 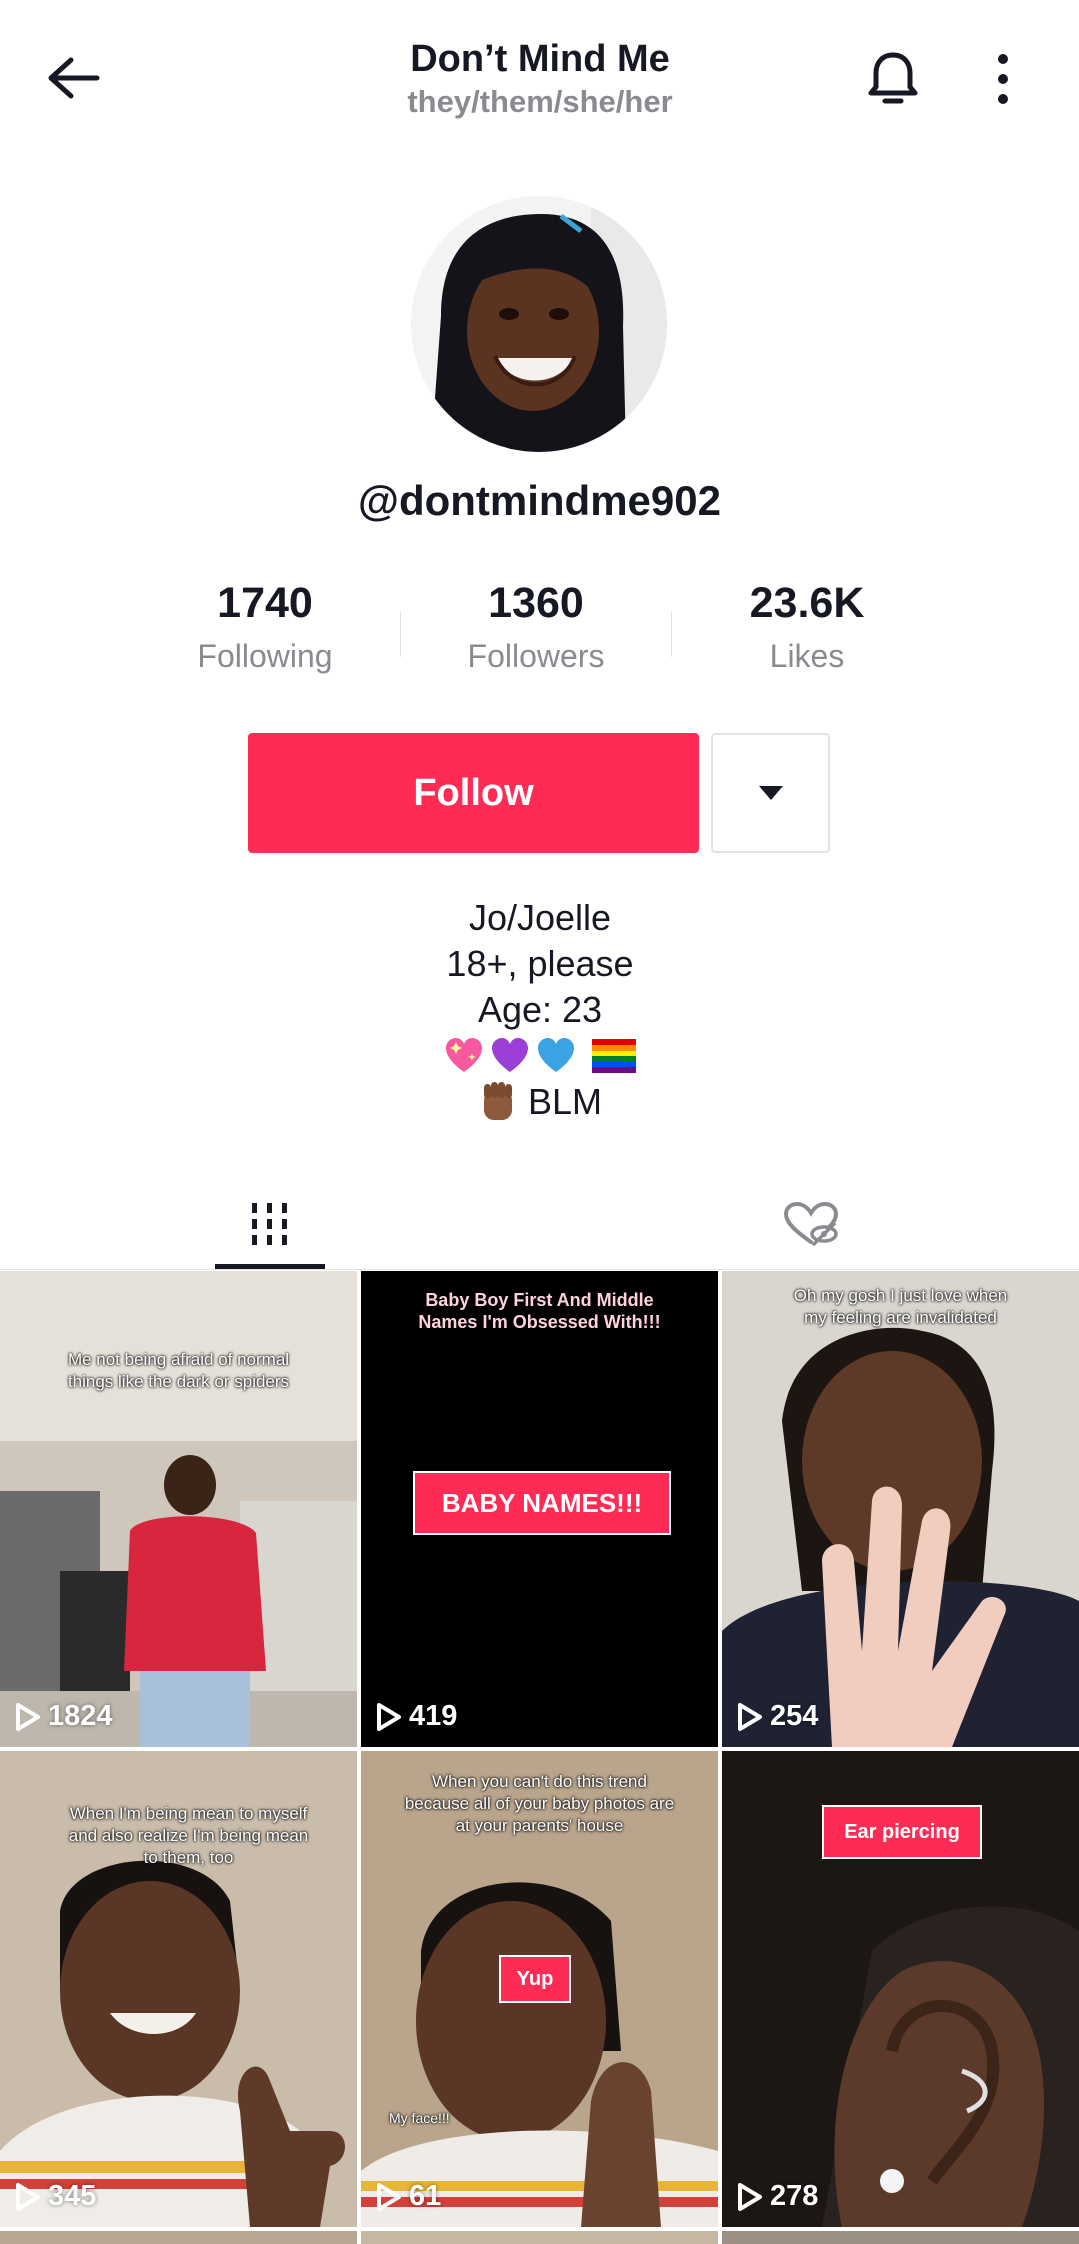 What do you see at coordinates (556, 1055) in the screenshot?
I see `blue-heart-icon` at bounding box center [556, 1055].